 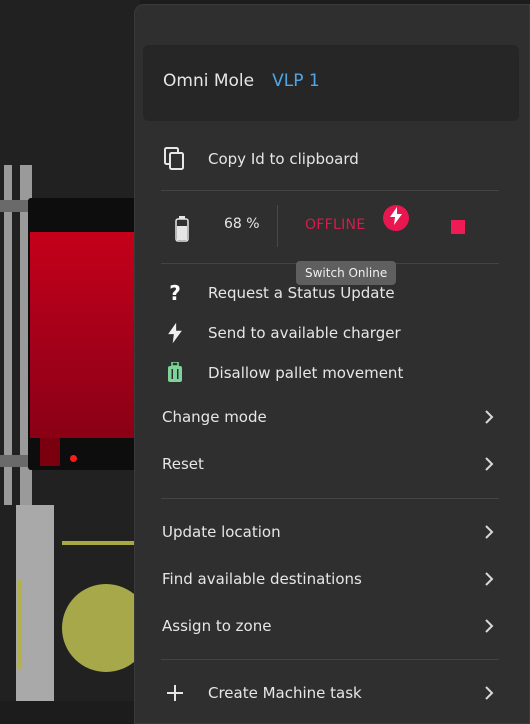 What do you see at coordinates (335, 225) in the screenshot?
I see `connection-status: OFFLINE` at bounding box center [335, 225].